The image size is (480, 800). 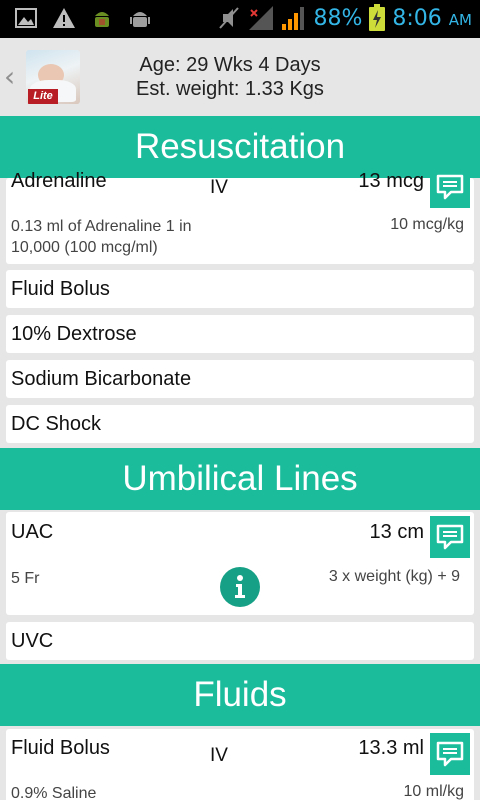 I want to click on section-header-resuscitation: Resuscitation, so click(x=240, y=147).